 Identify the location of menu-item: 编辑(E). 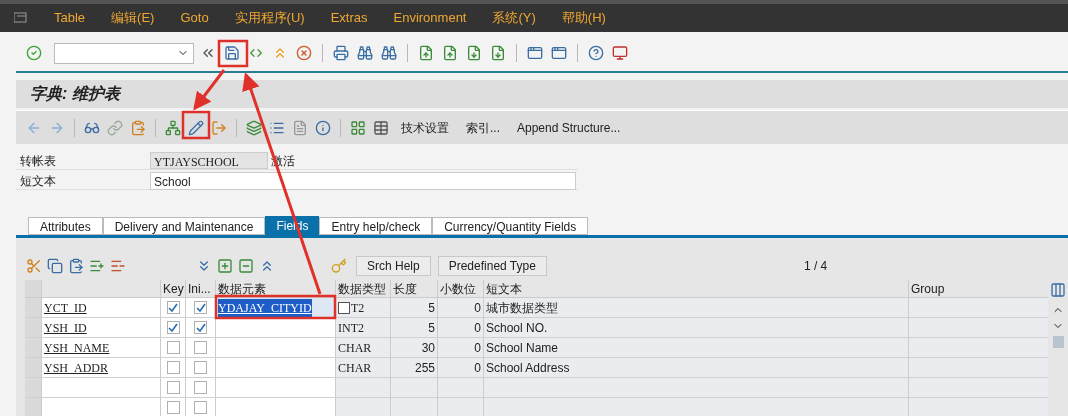
(133, 18).